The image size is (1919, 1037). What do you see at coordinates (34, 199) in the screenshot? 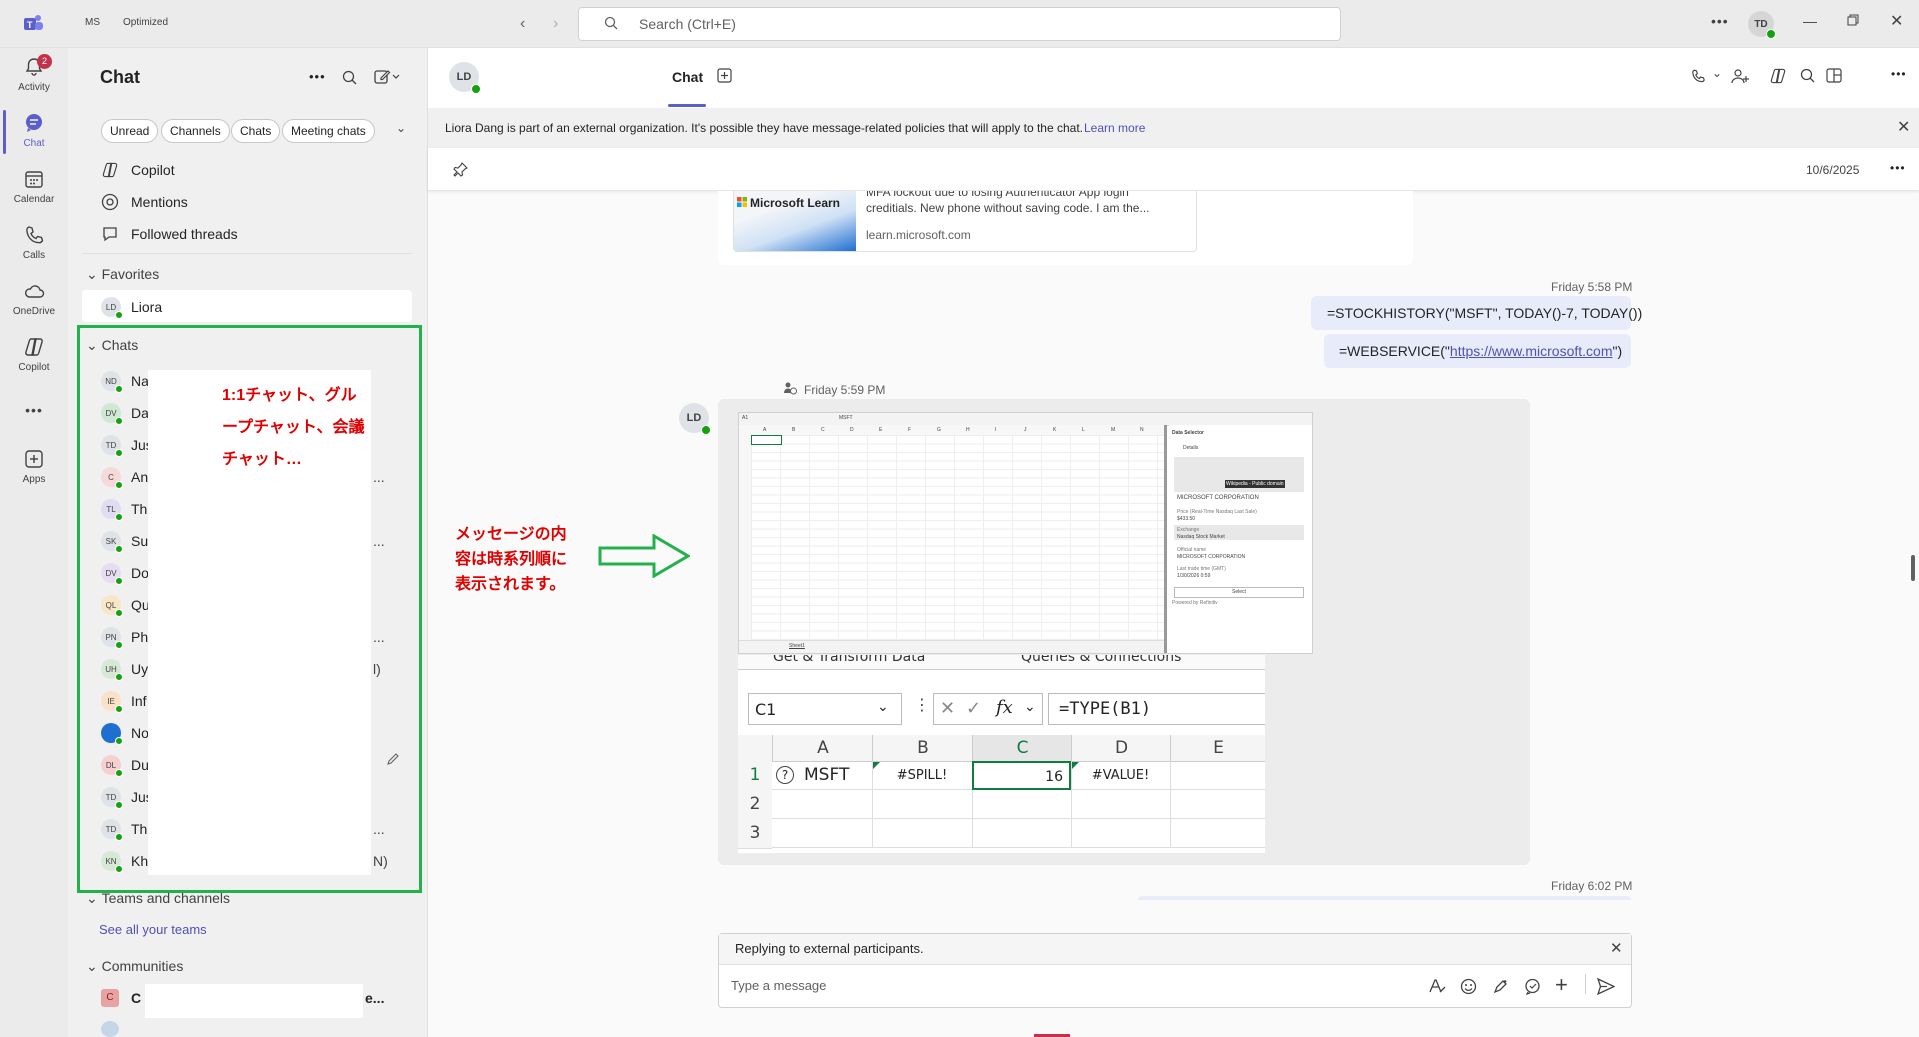
I see `rail-label: Calendar` at bounding box center [34, 199].